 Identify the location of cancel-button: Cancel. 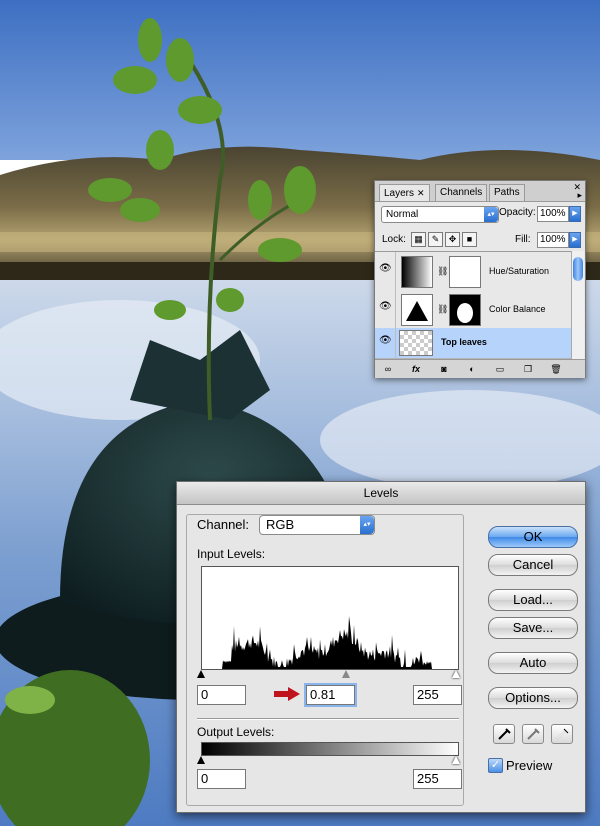
(533, 565).